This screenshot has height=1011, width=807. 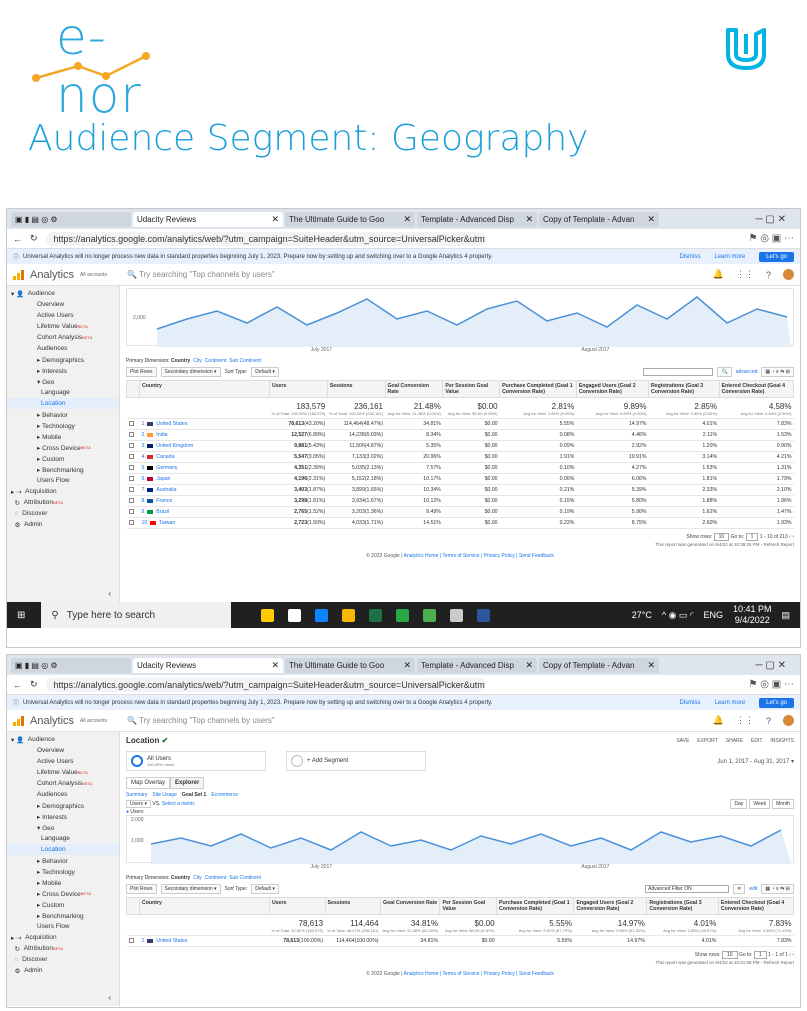 What do you see at coordinates (196, 761) in the screenshot?
I see `segment-all-users: All Users 100.00% Users` at bounding box center [196, 761].